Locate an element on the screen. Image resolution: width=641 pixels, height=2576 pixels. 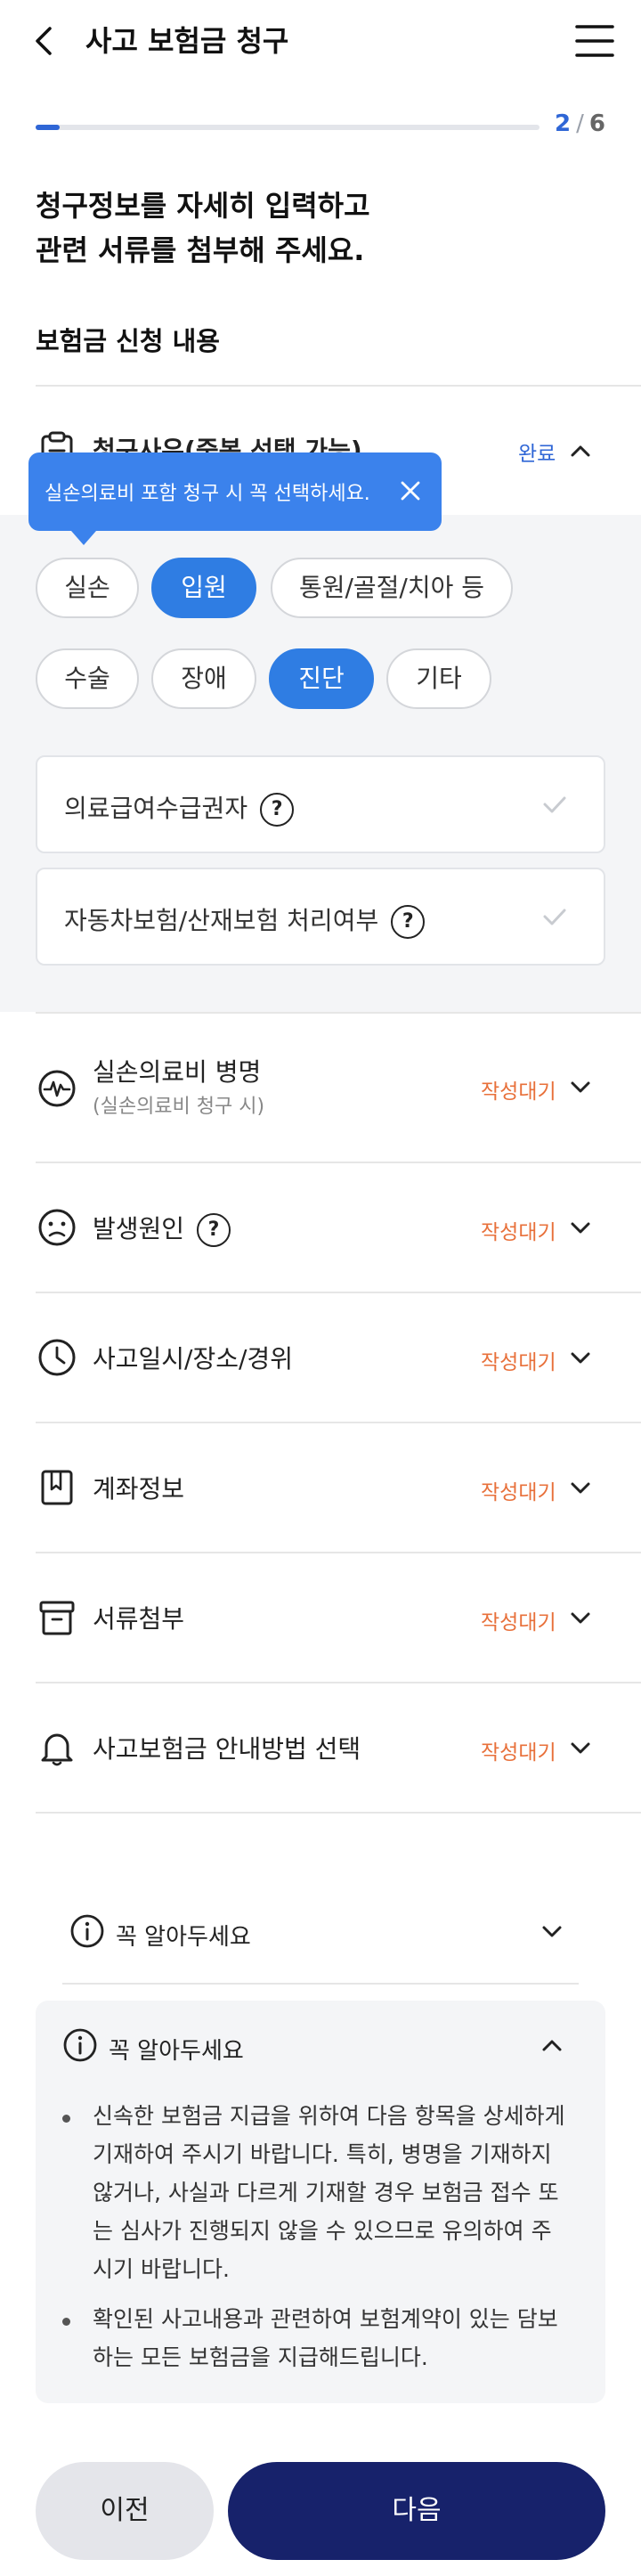
auto-industrial-insurance-label: 자동차보험/산재보험 처리여부? is located at coordinates (245, 920).